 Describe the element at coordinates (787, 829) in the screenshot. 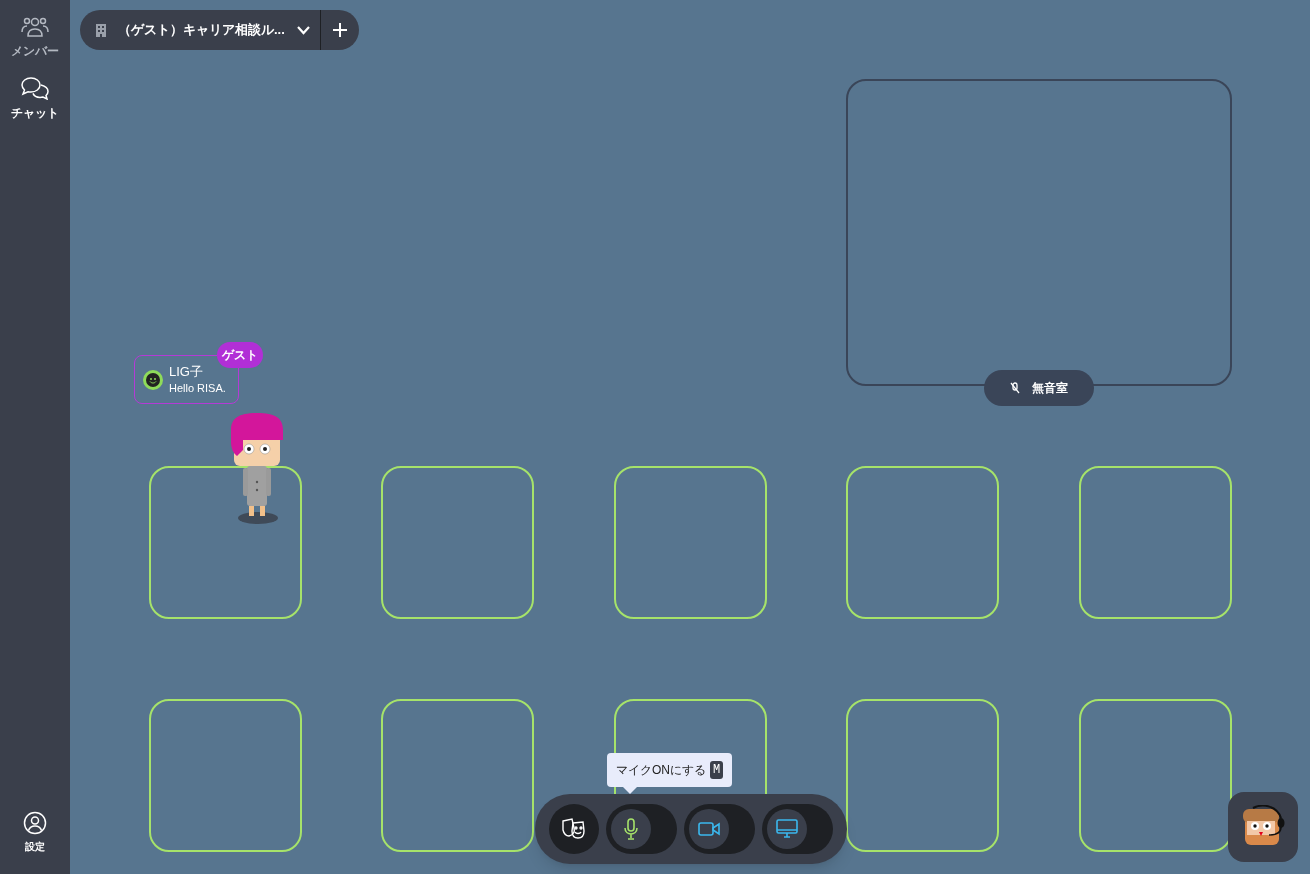

I see `monitor-icon` at that location.